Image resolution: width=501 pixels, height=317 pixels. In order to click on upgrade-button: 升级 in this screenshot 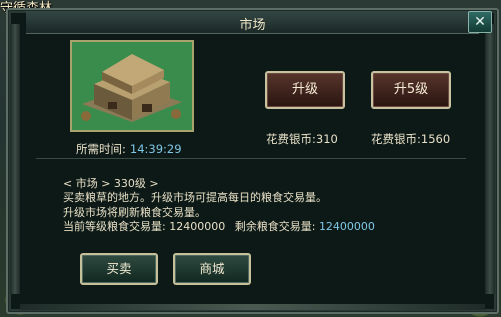, I will do `click(305, 90)`.